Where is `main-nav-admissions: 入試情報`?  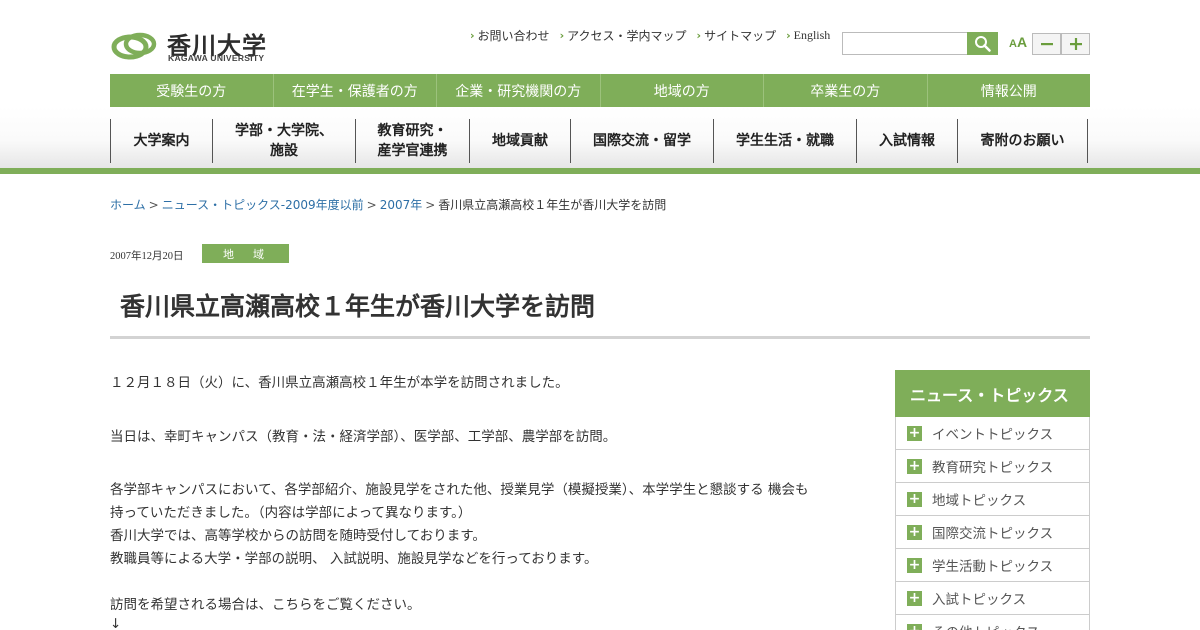 main-nav-admissions: 入試情報 is located at coordinates (906, 141).